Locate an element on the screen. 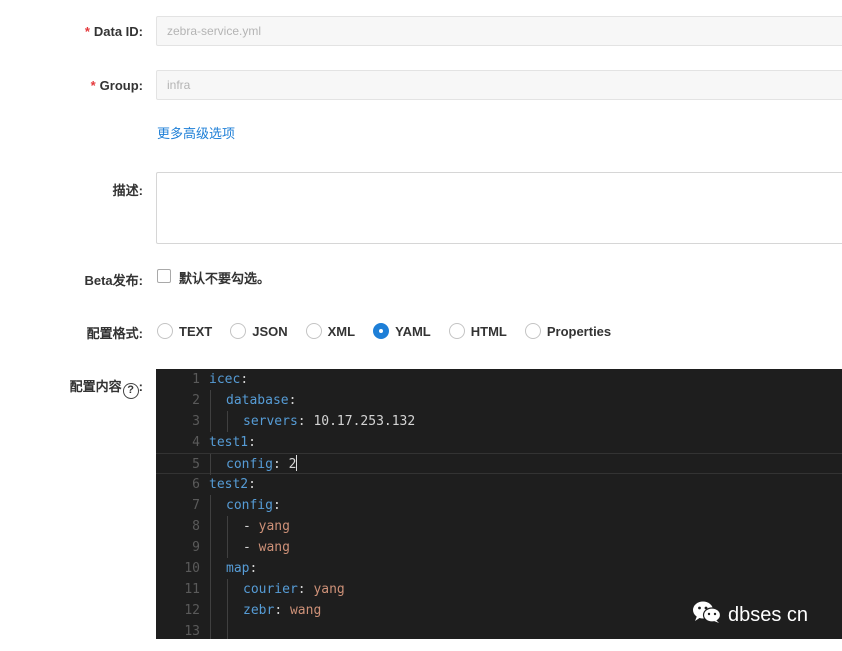  yaml-key: servers is located at coordinates (270, 421).